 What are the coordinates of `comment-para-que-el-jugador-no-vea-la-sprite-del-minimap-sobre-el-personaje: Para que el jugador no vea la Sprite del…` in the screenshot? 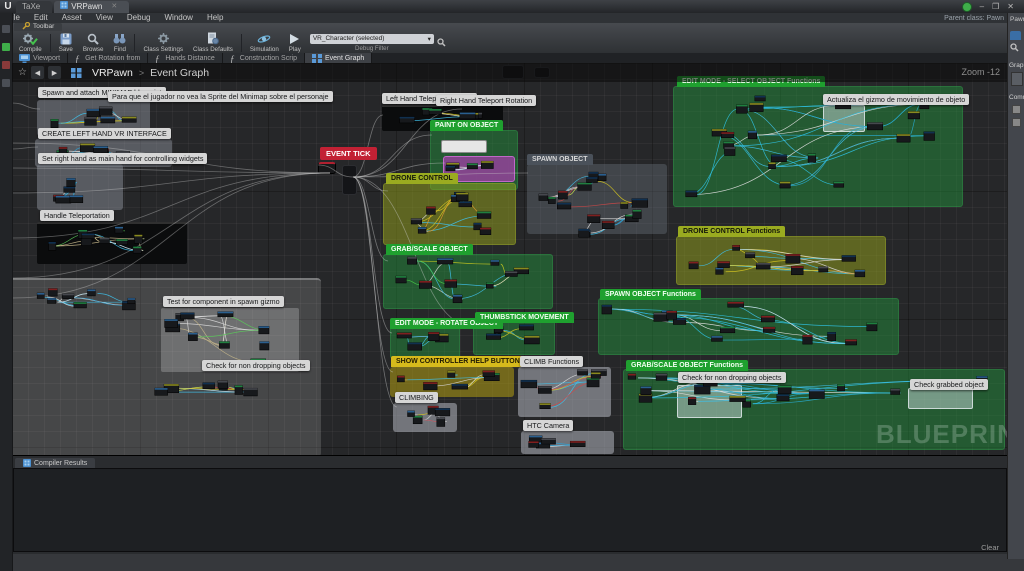 It's located at (220, 96).